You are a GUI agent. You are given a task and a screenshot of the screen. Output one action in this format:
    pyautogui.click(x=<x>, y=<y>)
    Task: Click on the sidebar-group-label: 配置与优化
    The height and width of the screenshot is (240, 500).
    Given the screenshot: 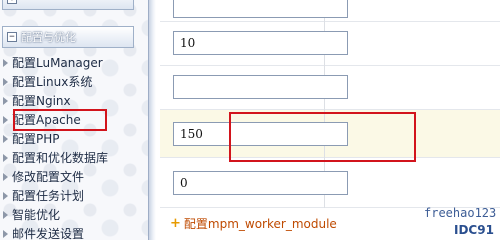 What is the action you would take?
    pyautogui.click(x=48, y=37)
    